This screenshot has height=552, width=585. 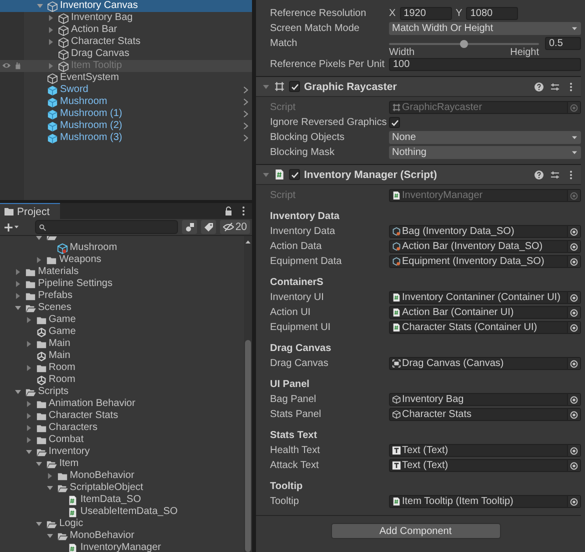 I want to click on object-field: Item Tooltip (Item Tooltip), so click(x=485, y=501).